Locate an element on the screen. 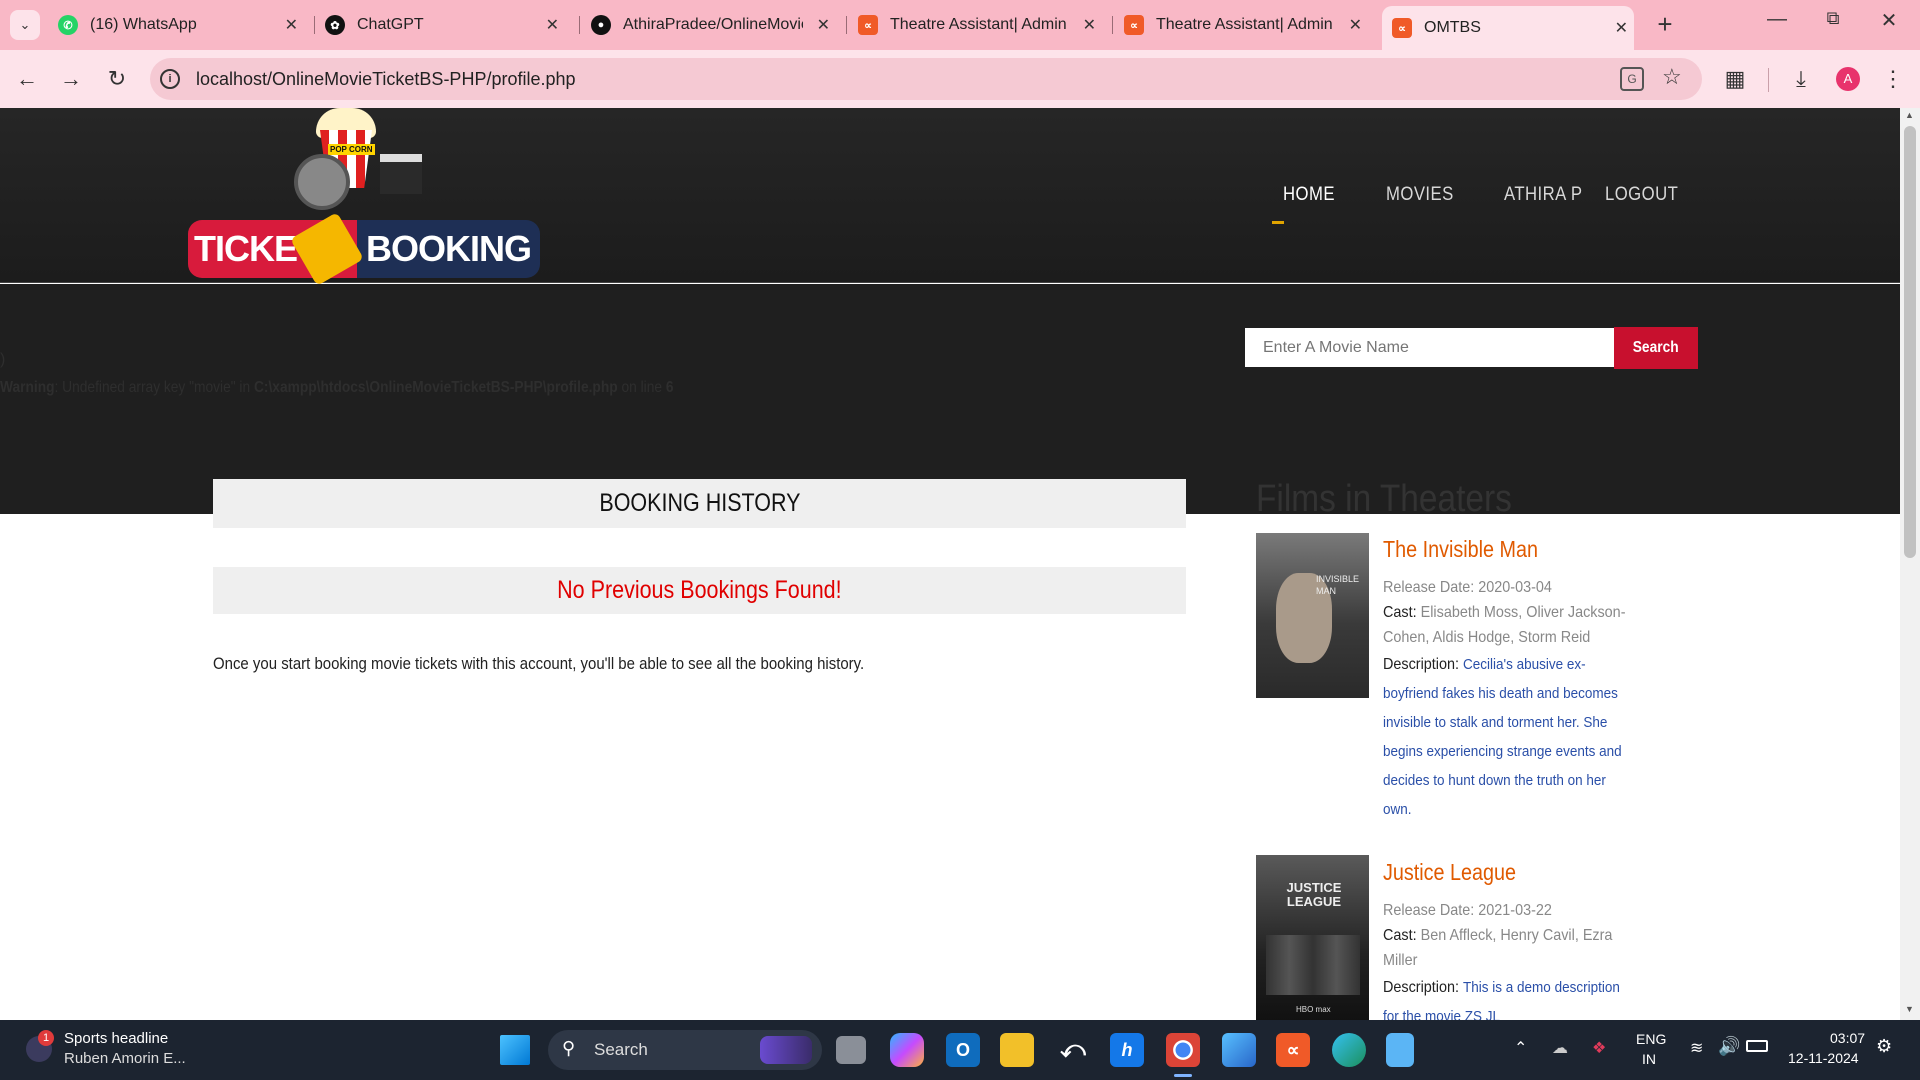 This screenshot has width=1920, height=1080. tab-title: ChatGPT is located at coordinates (390, 24).